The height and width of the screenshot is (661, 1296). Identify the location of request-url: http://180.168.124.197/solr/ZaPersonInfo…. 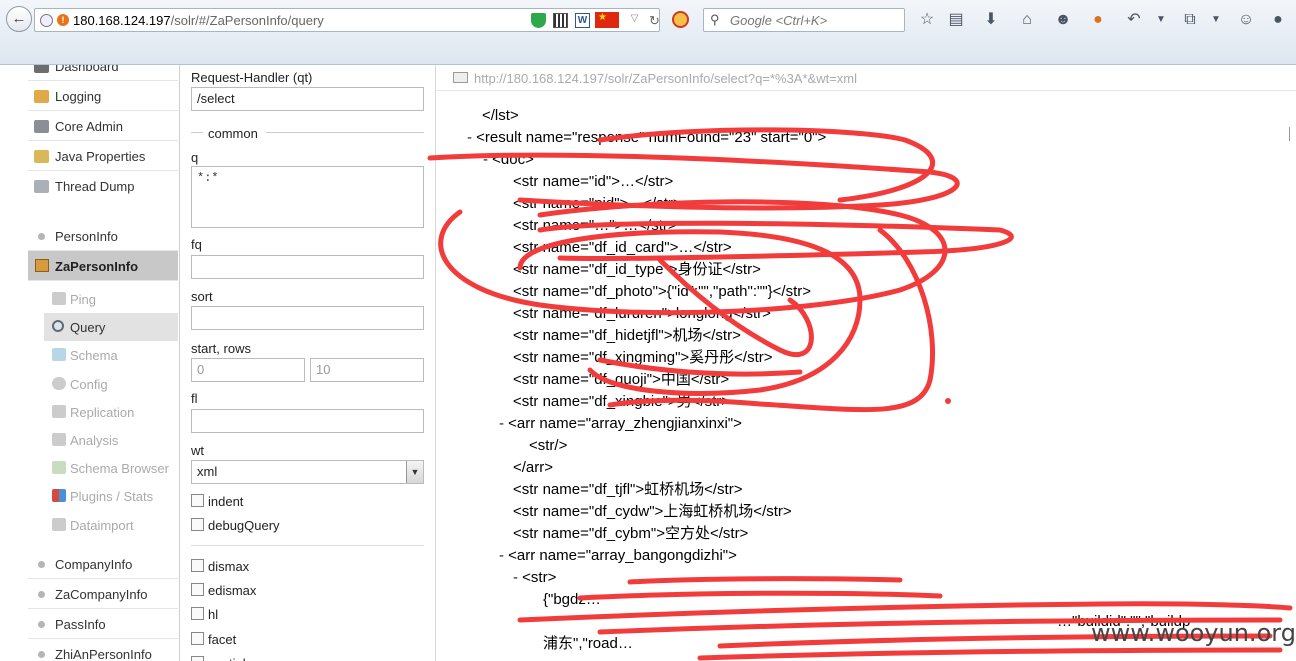
(665, 78).